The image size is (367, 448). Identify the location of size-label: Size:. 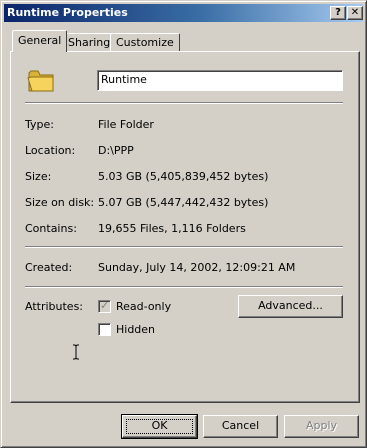
(38, 176).